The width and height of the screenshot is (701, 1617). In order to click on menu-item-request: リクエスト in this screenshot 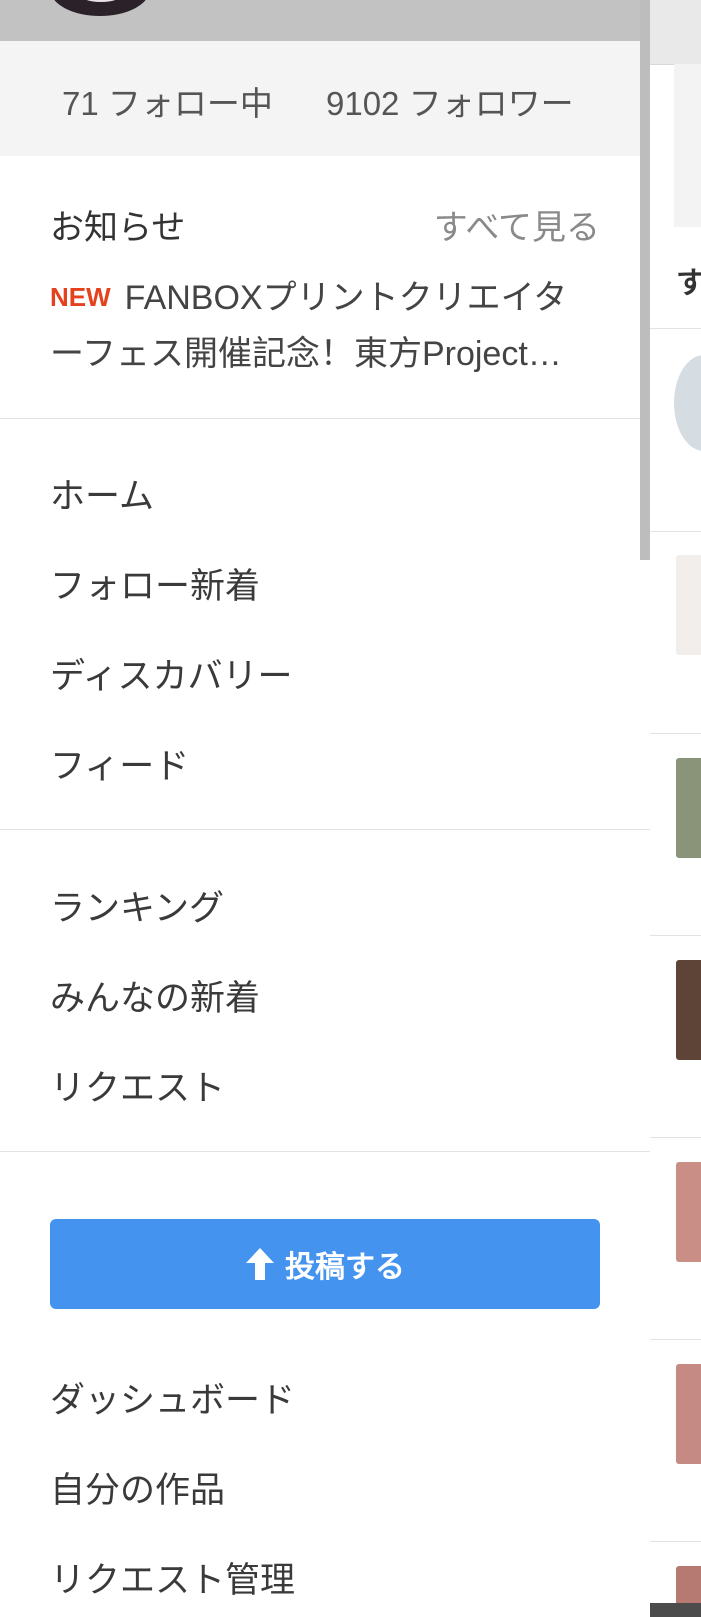, I will do `click(137, 1085)`.